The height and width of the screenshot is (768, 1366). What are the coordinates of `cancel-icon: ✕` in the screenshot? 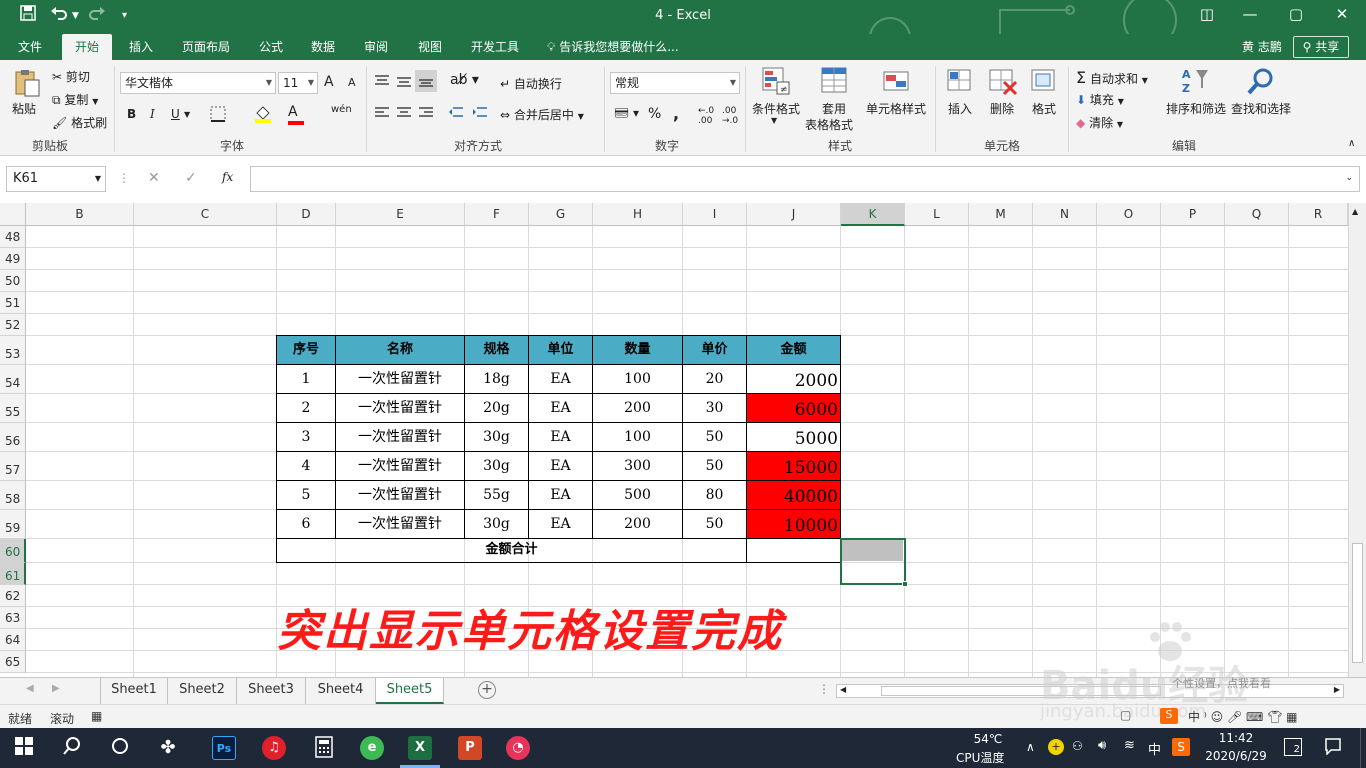 It's located at (154, 178).